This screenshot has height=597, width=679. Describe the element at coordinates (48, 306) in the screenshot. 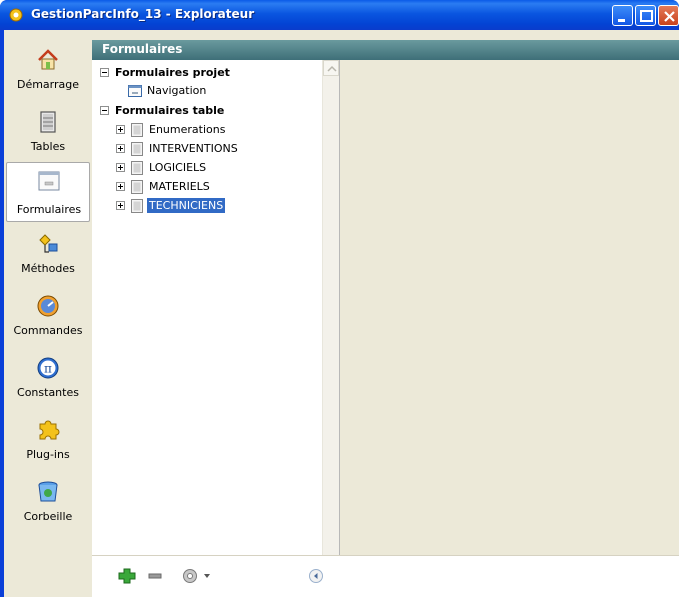

I see `command-icon` at that location.